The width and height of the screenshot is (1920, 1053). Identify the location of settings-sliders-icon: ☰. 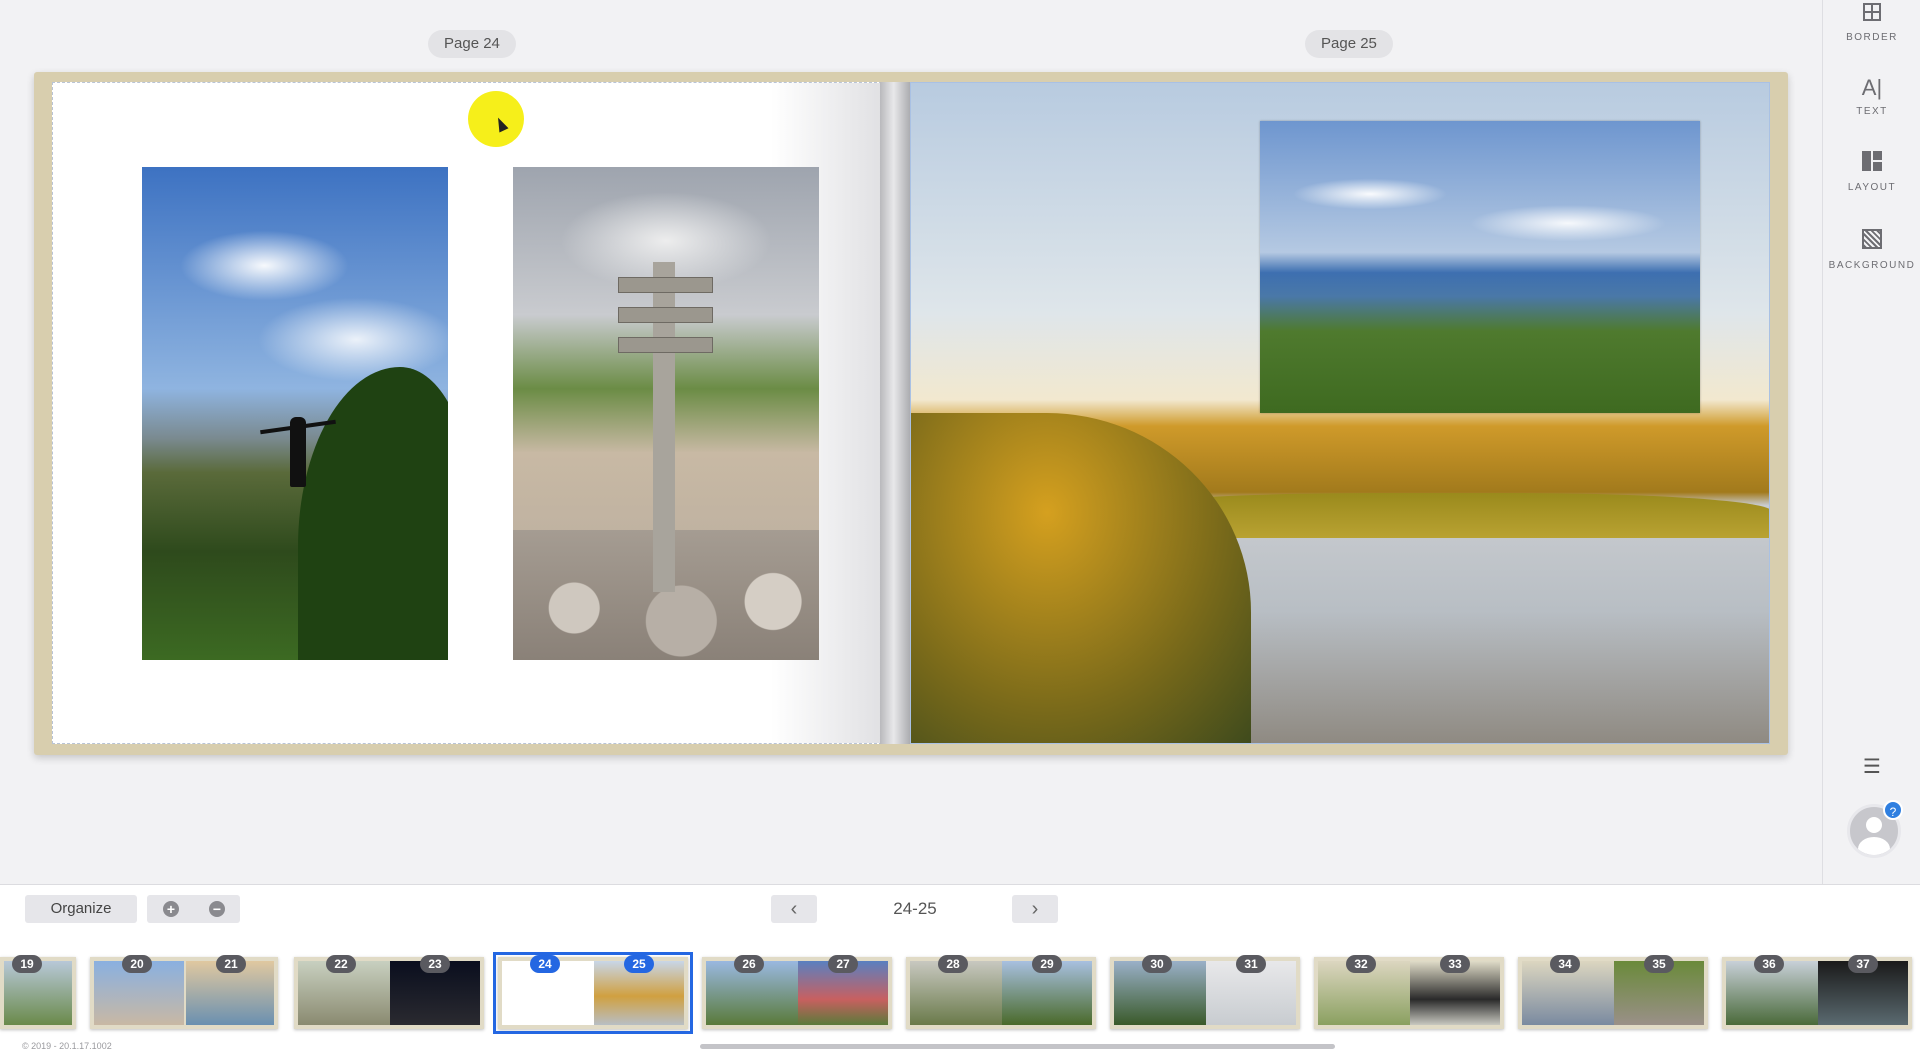
(1872, 766).